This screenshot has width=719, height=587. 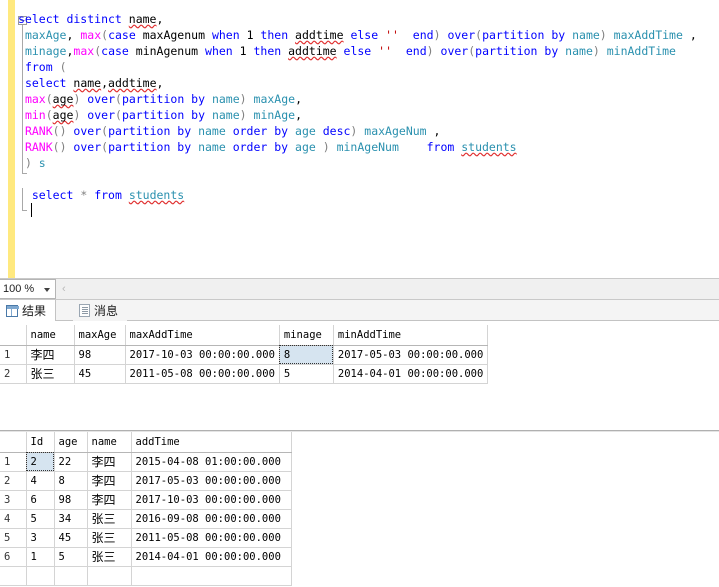 What do you see at coordinates (40, 538) in the screenshot?
I see `table-cell: 3` at bounding box center [40, 538].